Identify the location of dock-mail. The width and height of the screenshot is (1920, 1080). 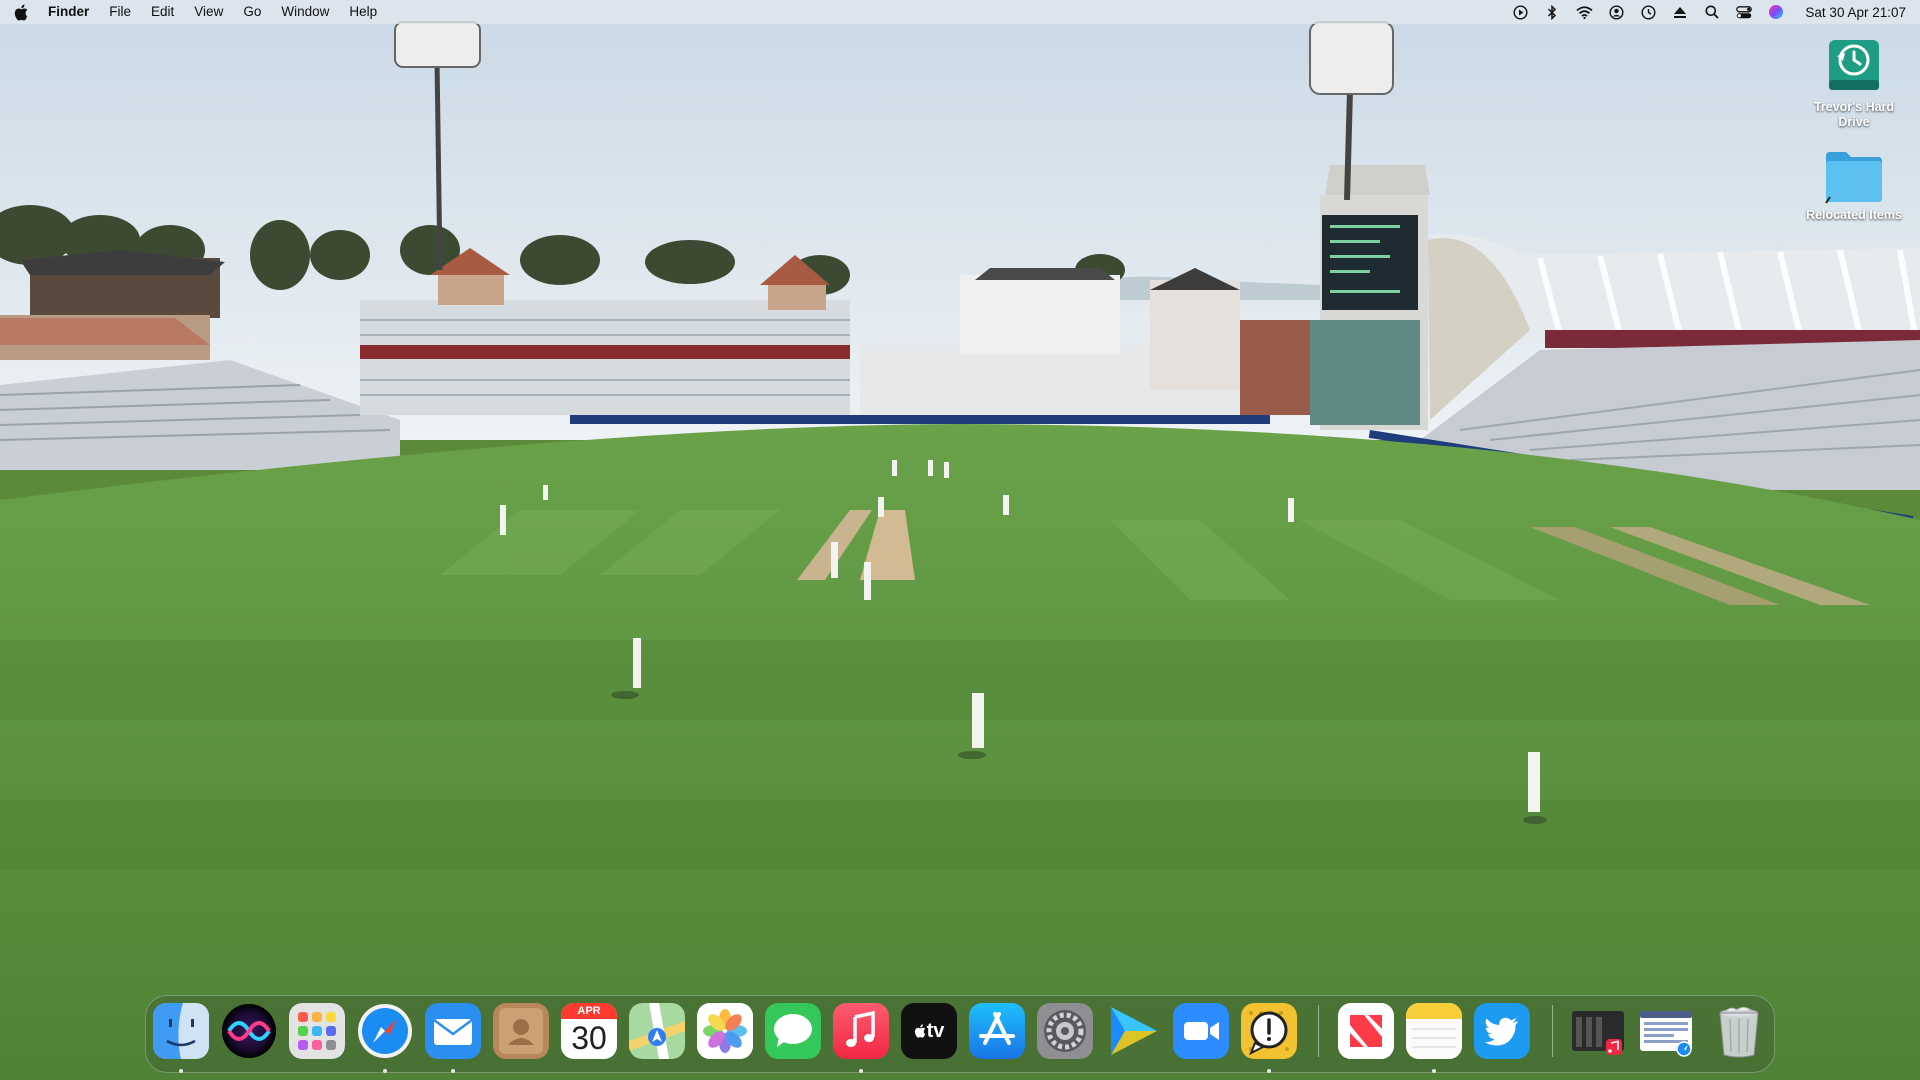
(453, 1031).